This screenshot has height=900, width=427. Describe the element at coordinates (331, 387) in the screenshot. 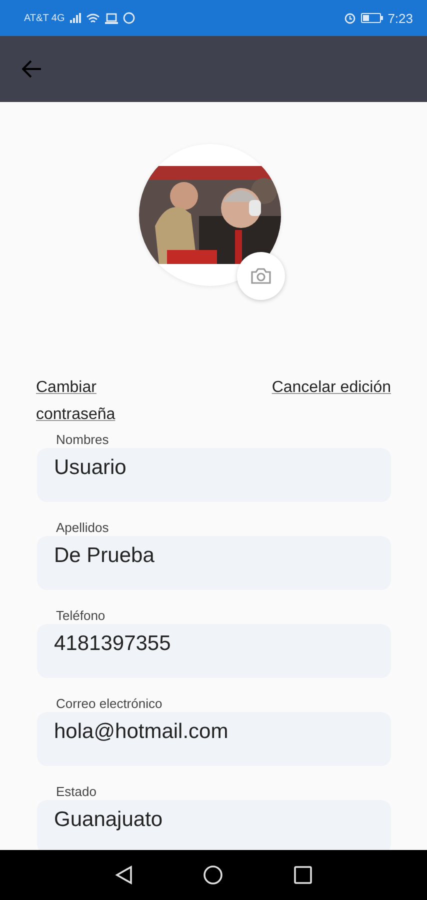

I see `cancel-edit-link: Cancelar edición` at that location.